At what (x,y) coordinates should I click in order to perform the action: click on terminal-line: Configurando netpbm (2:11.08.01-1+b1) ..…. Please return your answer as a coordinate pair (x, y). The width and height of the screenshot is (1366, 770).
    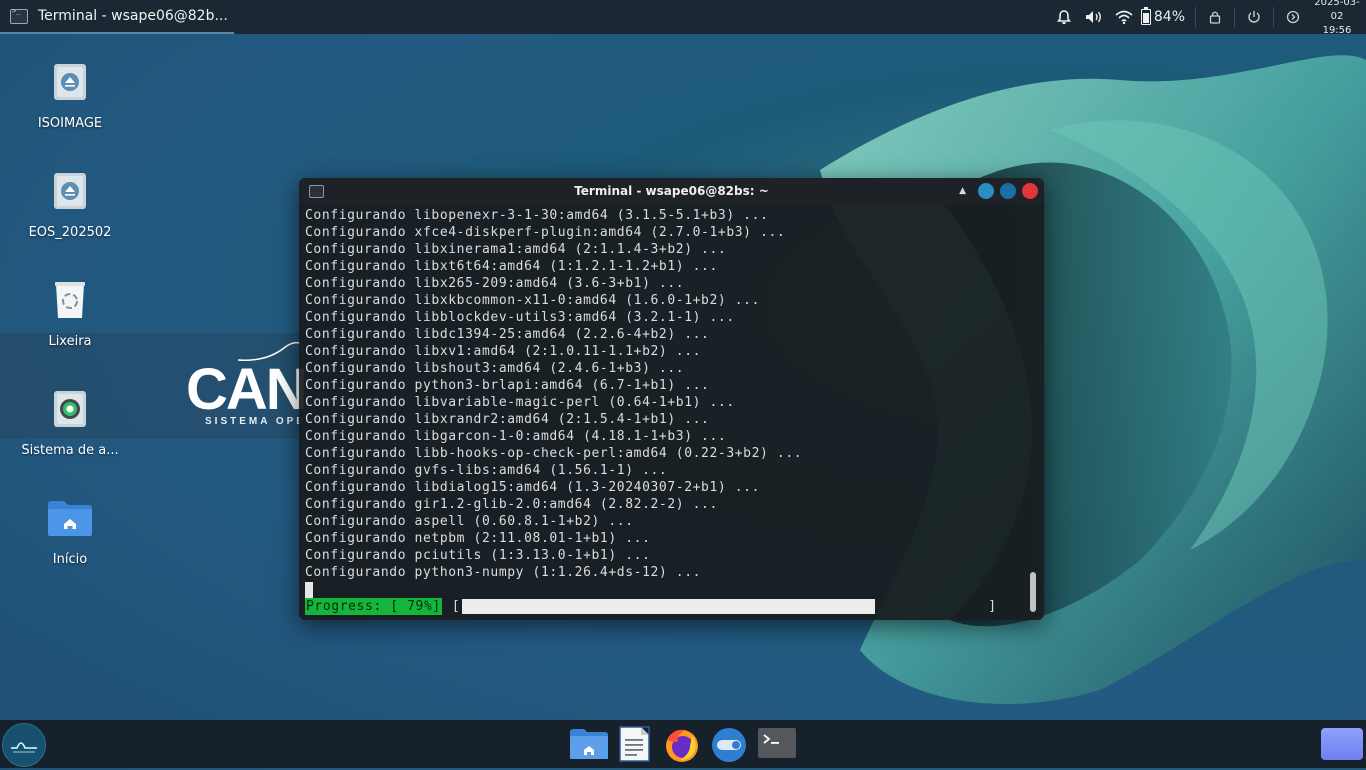
    Looking at the image, I should click on (478, 538).